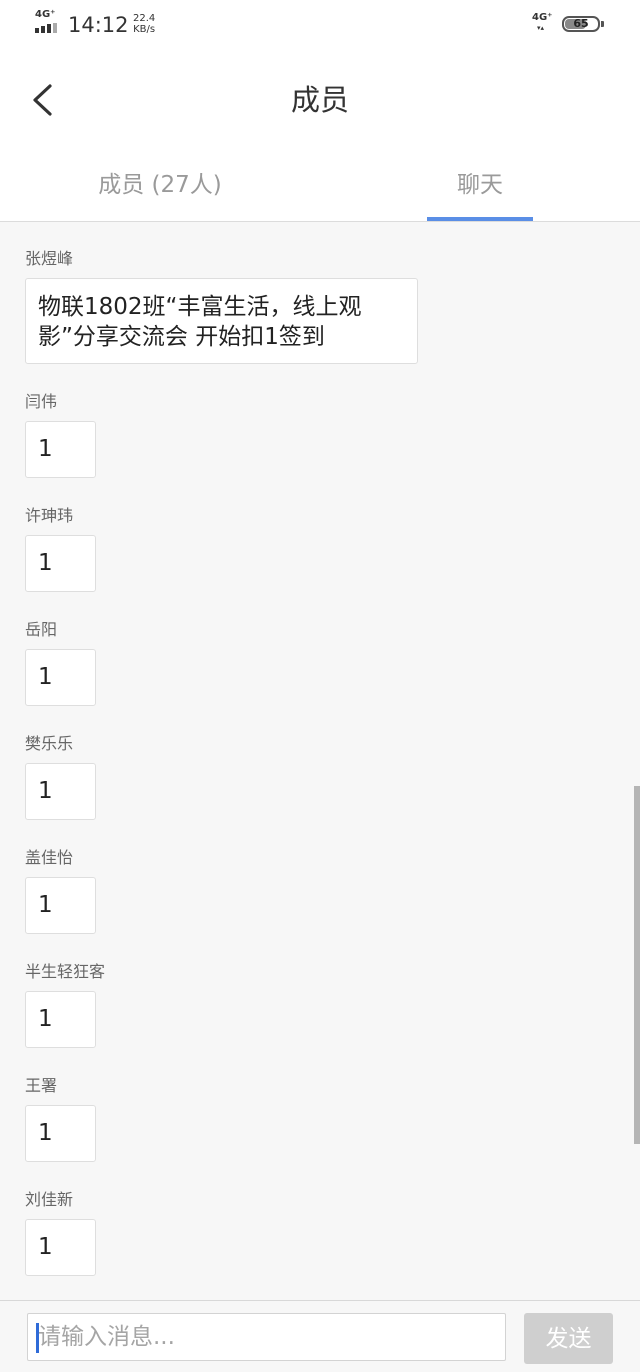  I want to click on message-sender: 闫伟, so click(41, 401).